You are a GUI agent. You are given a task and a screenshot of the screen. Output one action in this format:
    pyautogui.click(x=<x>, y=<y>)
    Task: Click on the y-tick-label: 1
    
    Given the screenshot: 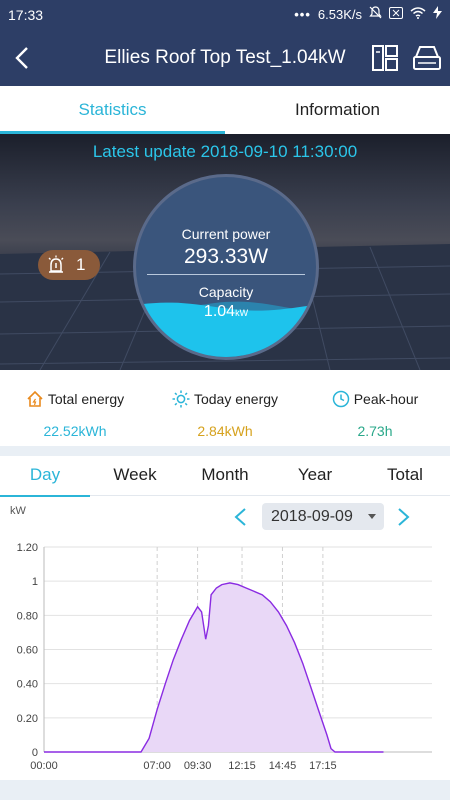 What is the action you would take?
    pyautogui.click(x=35, y=582)
    